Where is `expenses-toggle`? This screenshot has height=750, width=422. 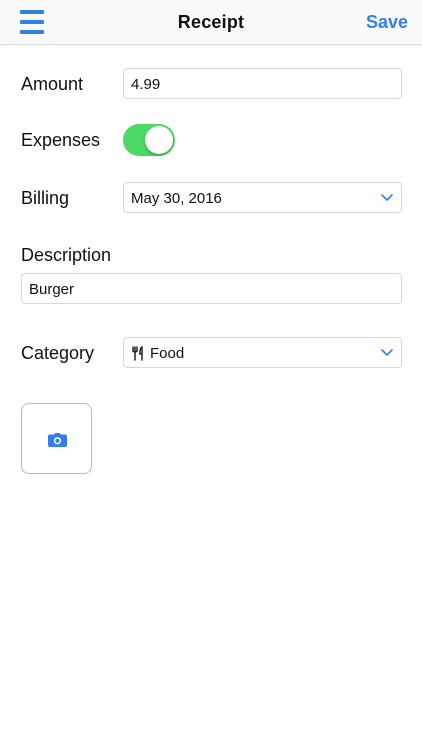 expenses-toggle is located at coordinates (149, 140).